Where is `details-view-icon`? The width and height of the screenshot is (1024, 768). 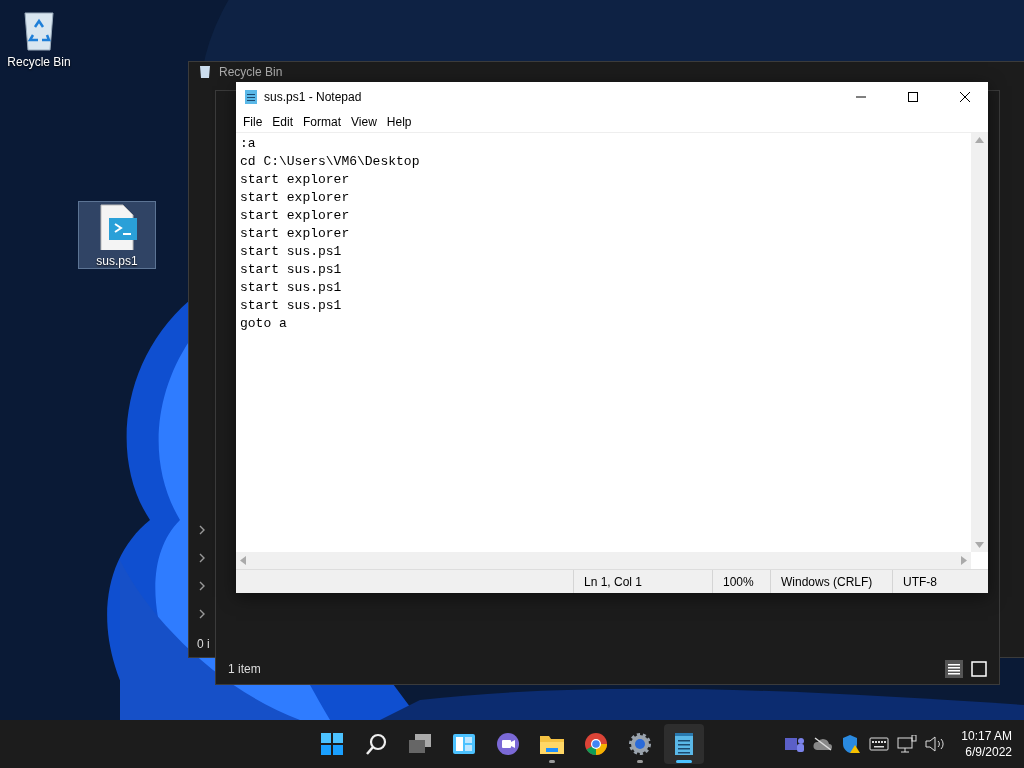
details-view-icon is located at coordinates (954, 669).